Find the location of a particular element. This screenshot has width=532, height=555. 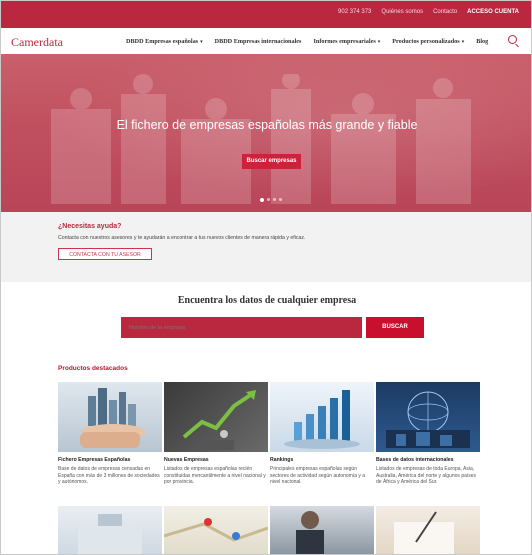

product-image-new-companies is located at coordinates (216, 417).